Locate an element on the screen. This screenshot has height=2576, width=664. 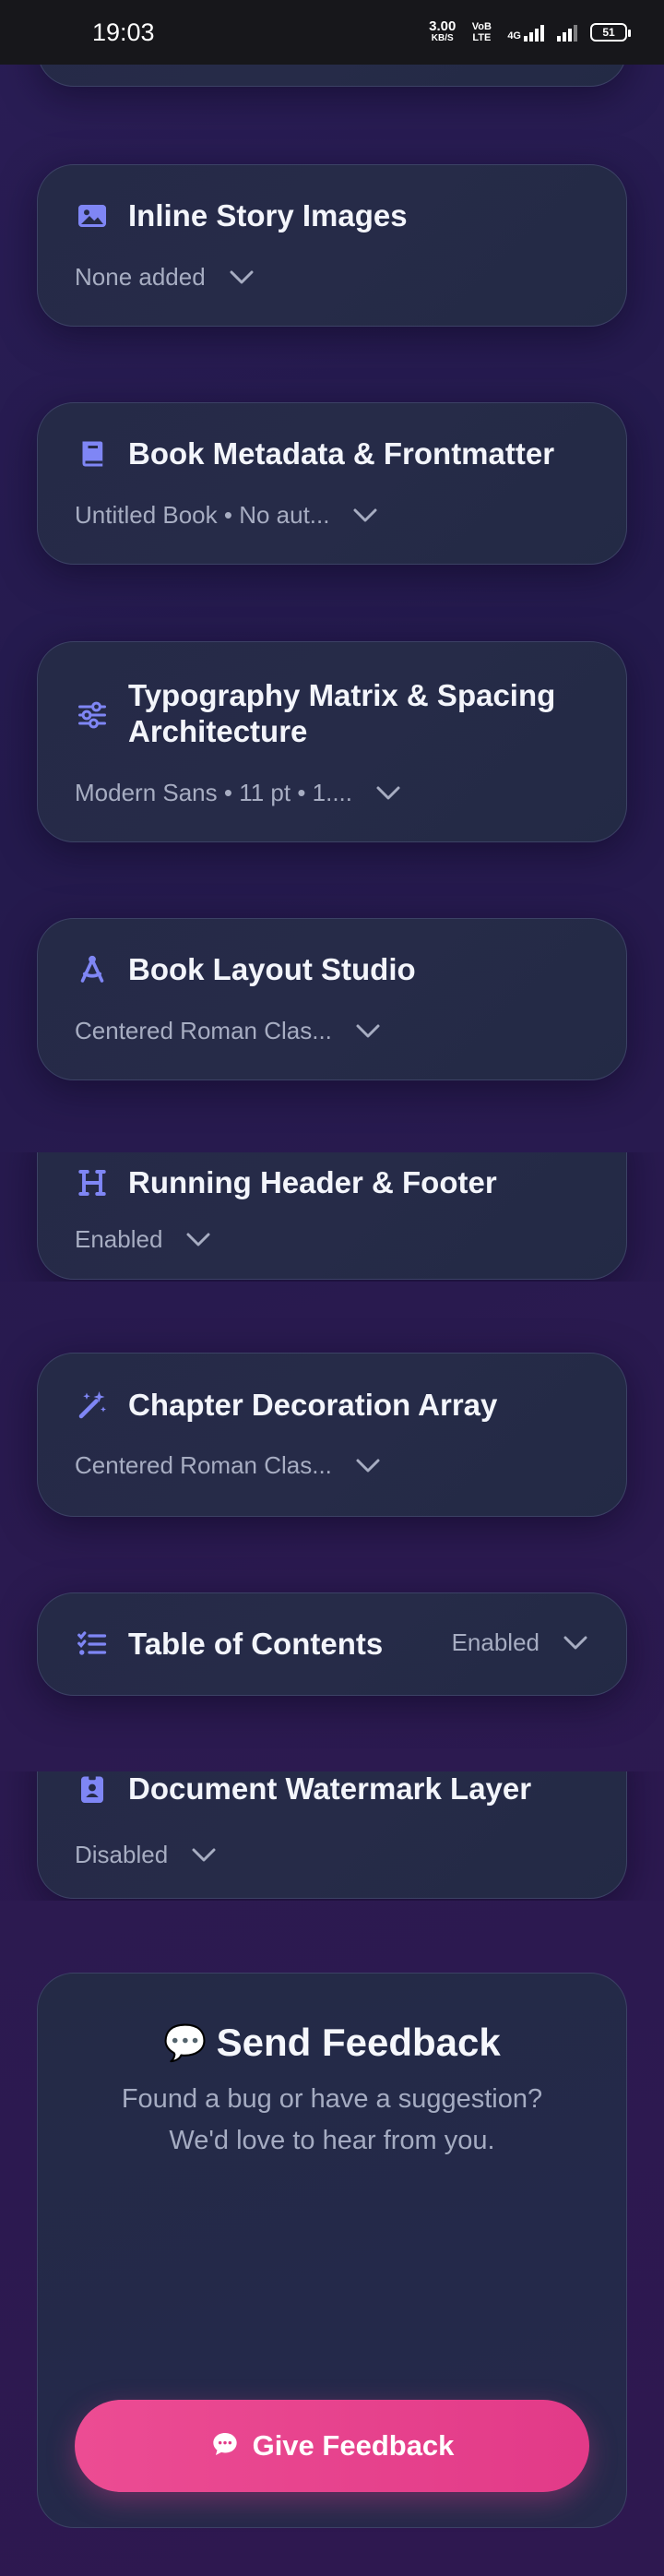
running-header-clip: Running Header & Footer Enabled is located at coordinates (332, 1217).